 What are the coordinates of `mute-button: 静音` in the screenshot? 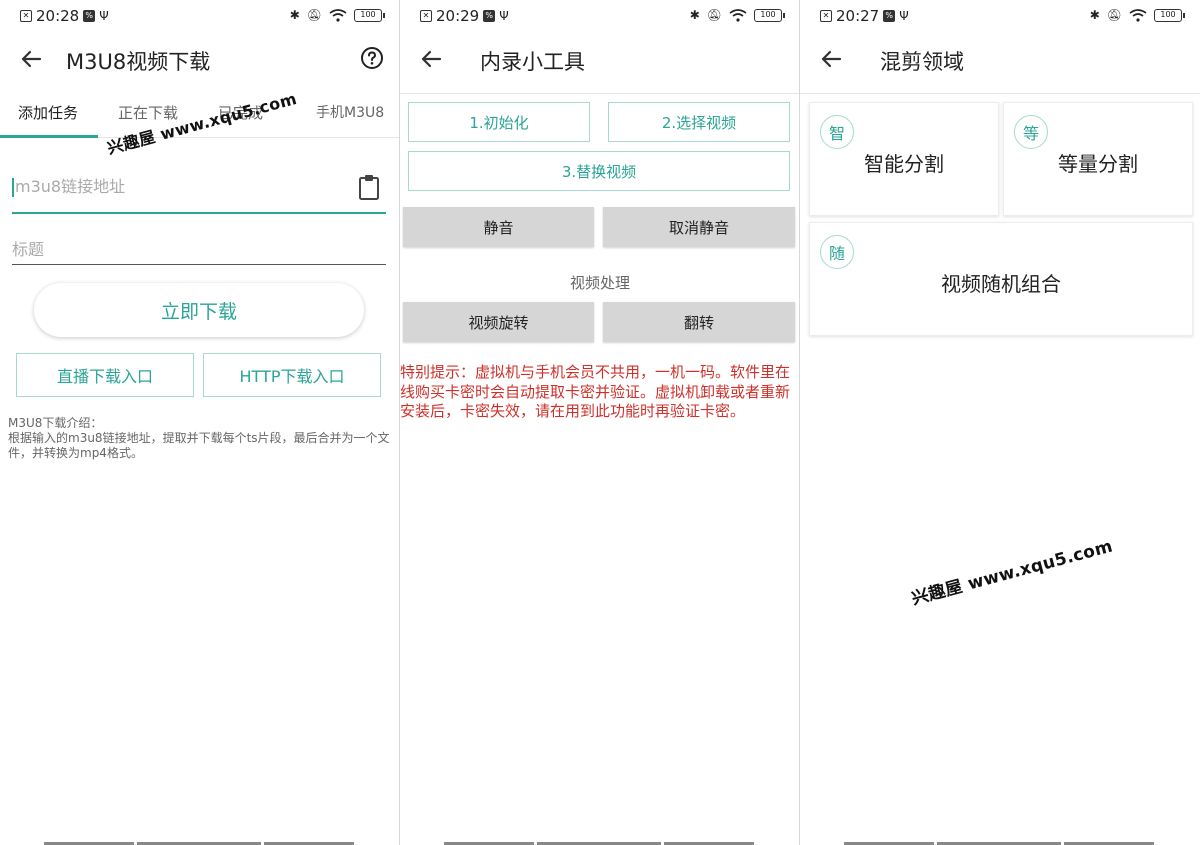 It's located at (498, 227).